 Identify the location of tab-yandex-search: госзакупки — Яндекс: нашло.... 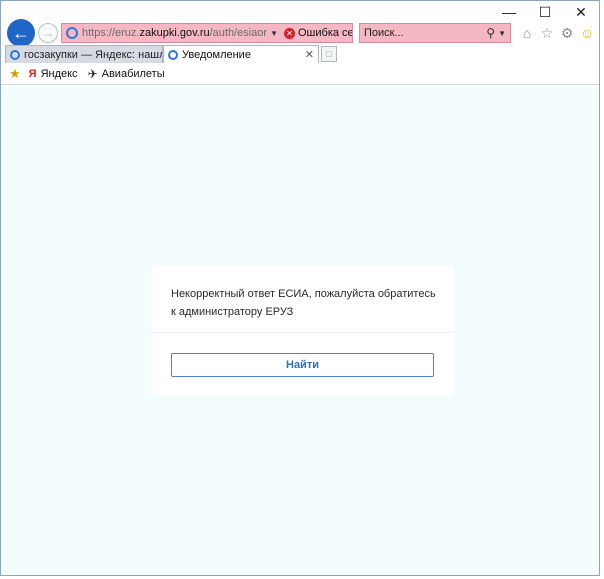
(84, 54).